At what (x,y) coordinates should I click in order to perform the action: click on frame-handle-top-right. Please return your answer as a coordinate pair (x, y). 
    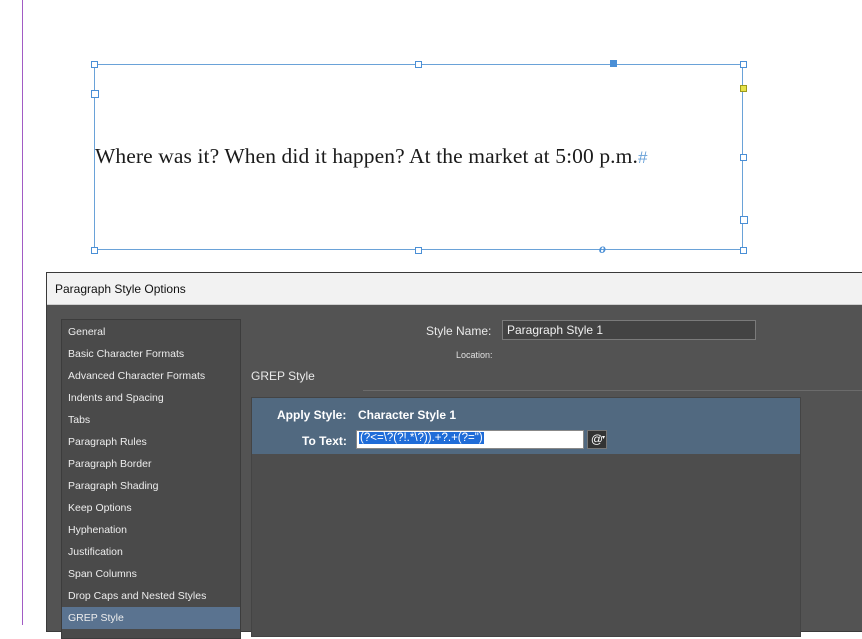
    Looking at the image, I should click on (743, 64).